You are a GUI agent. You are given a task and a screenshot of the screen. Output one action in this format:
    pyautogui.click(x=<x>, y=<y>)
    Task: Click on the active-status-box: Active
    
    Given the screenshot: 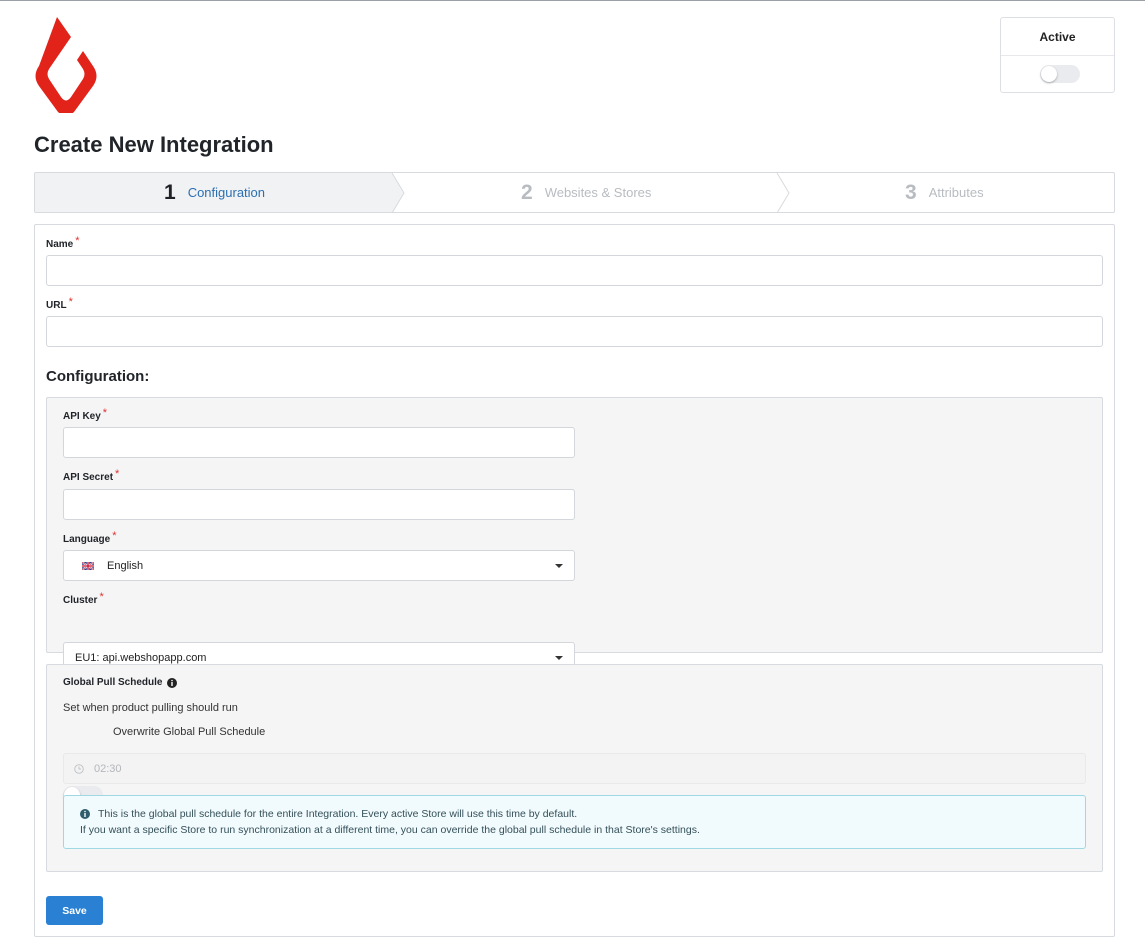 What is the action you would take?
    pyautogui.click(x=1057, y=55)
    